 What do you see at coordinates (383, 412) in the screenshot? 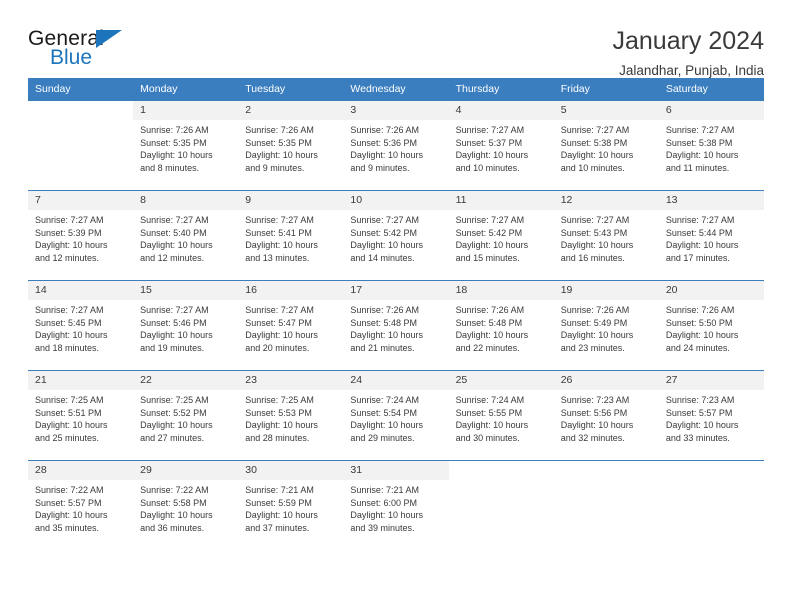
I see `sunset-text: Sunset: 5:54 PM` at bounding box center [383, 412].